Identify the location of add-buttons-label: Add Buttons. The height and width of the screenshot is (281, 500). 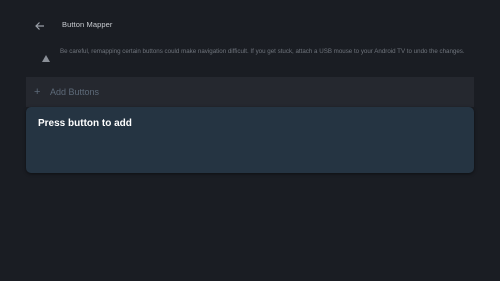
(75, 92).